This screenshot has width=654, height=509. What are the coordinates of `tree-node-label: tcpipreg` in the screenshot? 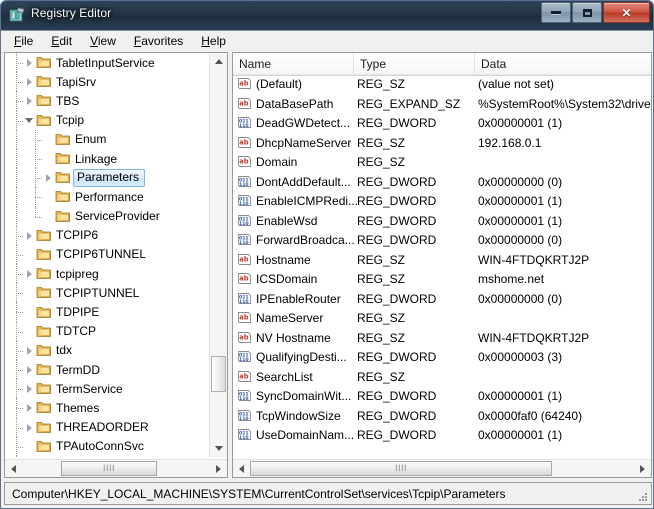 It's located at (77, 273).